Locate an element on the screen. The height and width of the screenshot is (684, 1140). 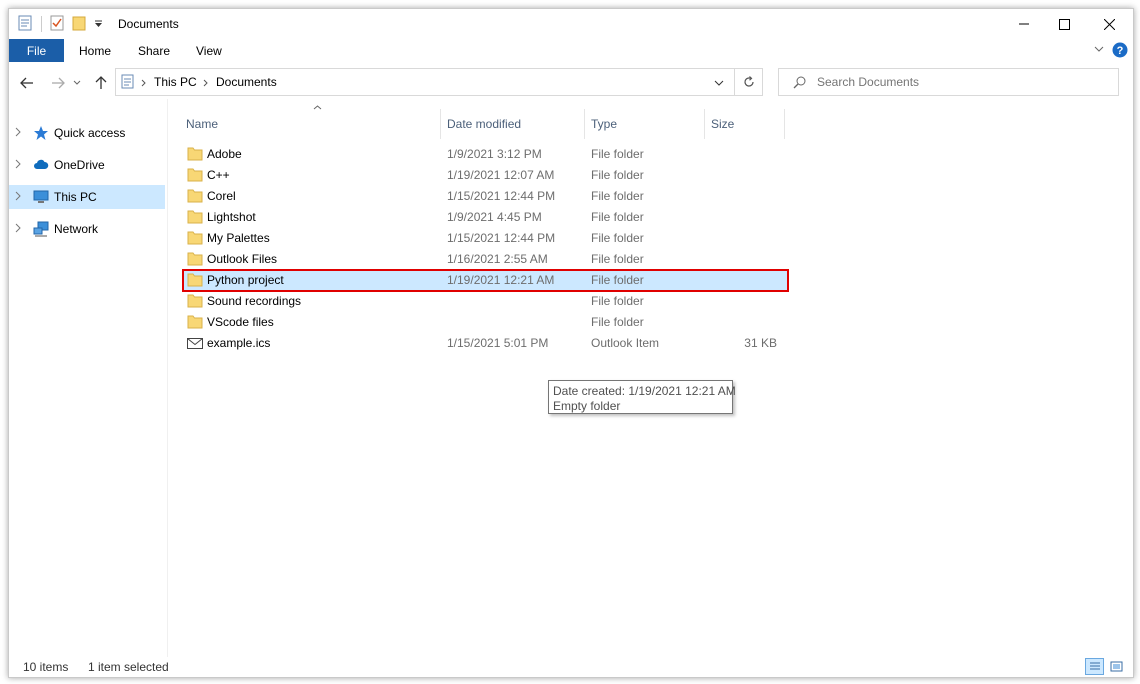
details-view-button is located at coordinates (1094, 666).